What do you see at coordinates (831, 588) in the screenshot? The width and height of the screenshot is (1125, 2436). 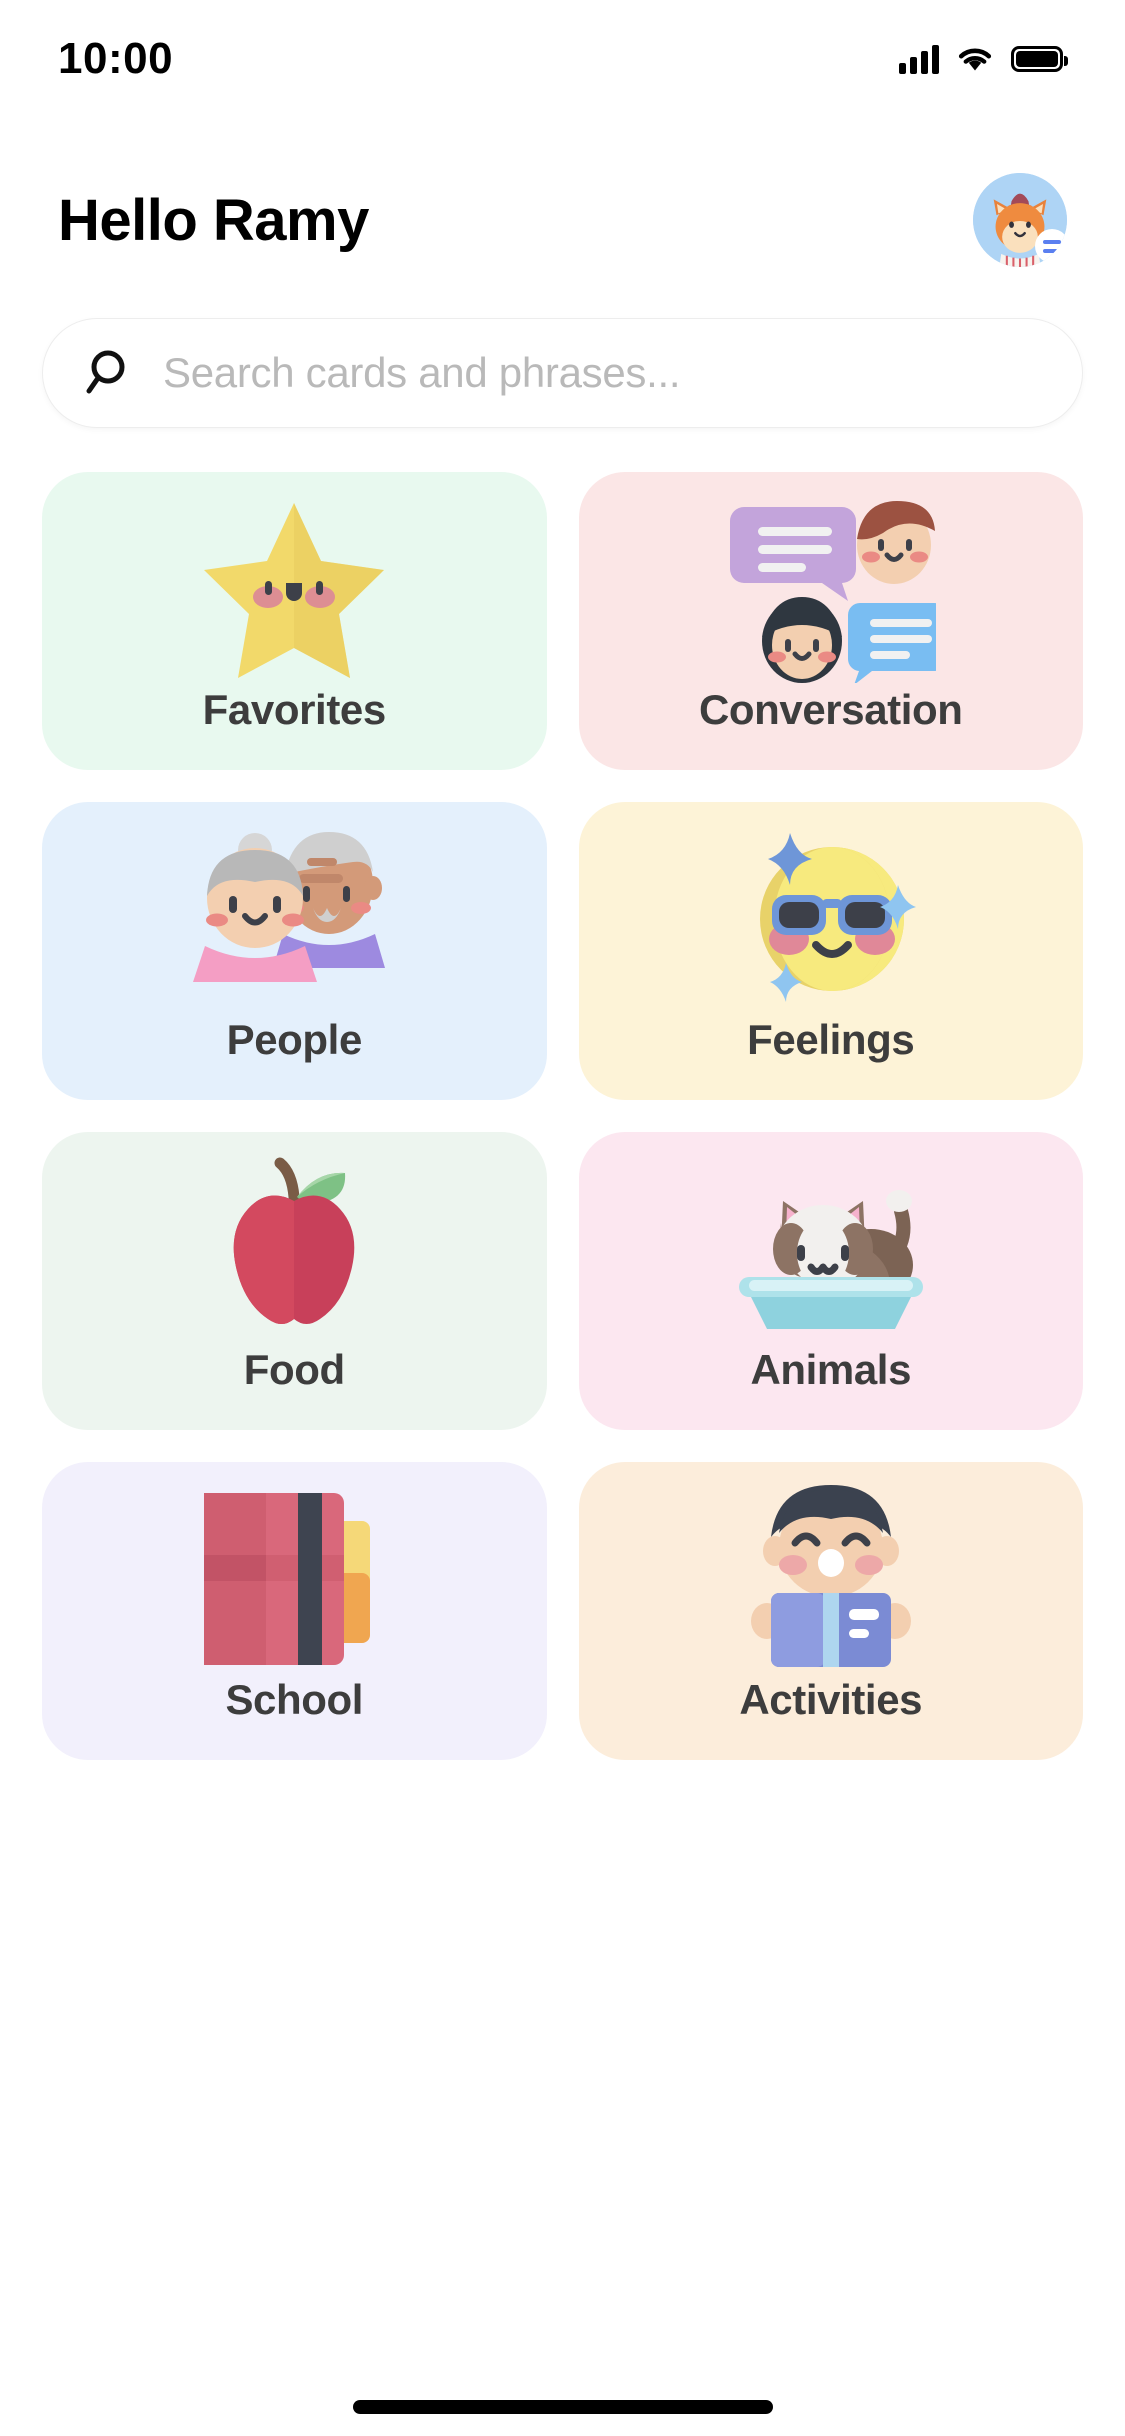 I see `speech-people-icon` at bounding box center [831, 588].